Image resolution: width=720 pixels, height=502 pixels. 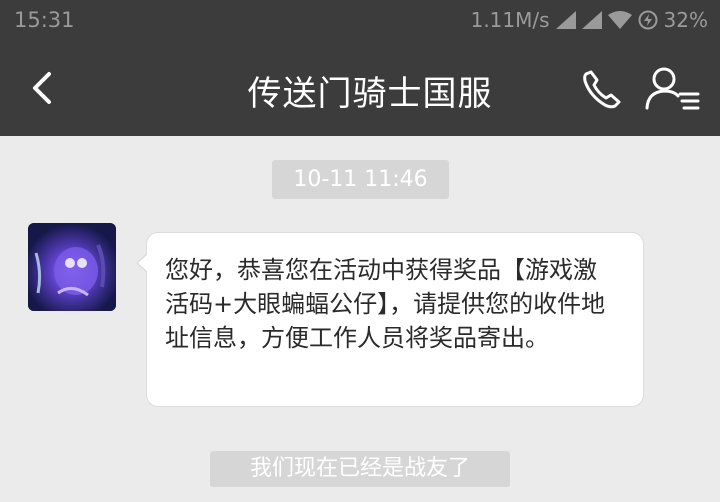 What do you see at coordinates (44, 20) in the screenshot?
I see `status-time: 15:31` at bounding box center [44, 20].